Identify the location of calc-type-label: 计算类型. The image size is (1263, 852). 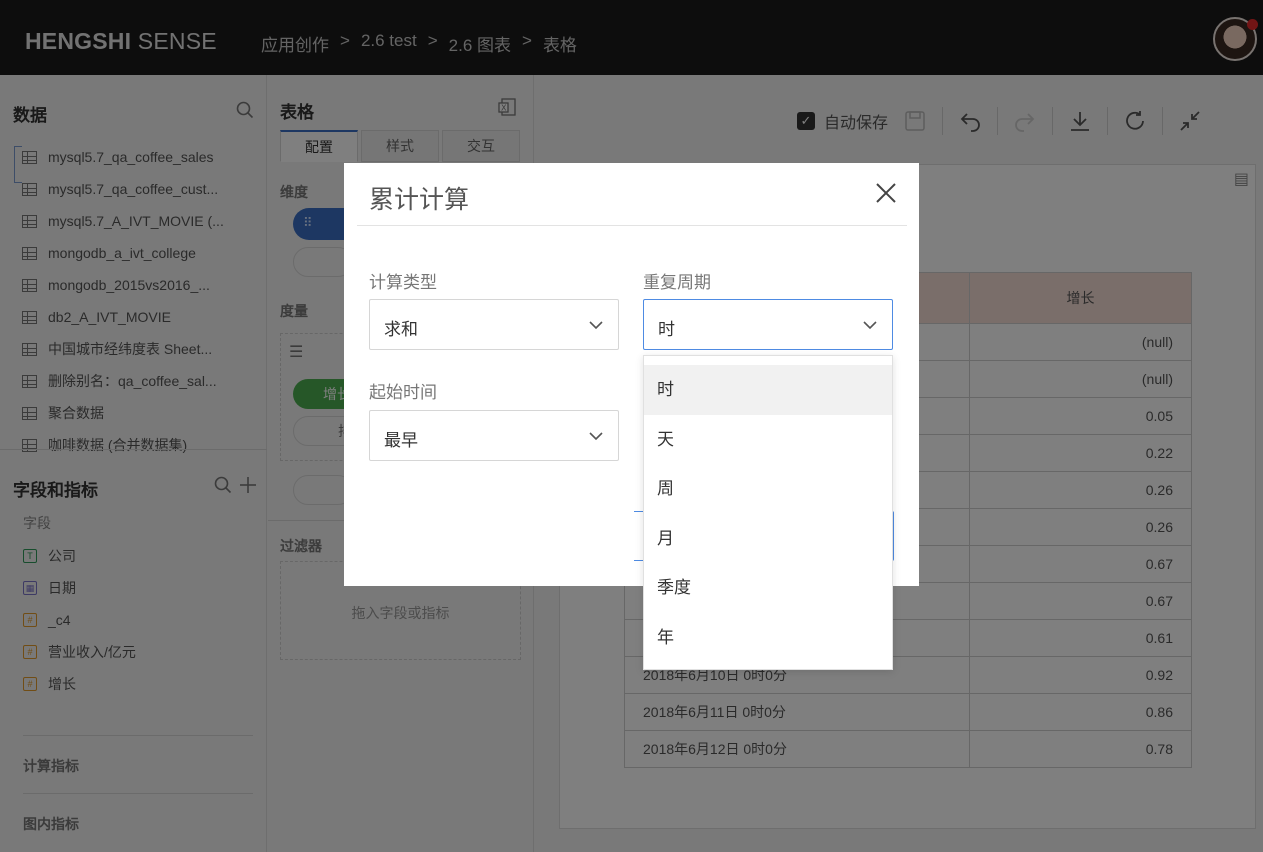
(403, 282).